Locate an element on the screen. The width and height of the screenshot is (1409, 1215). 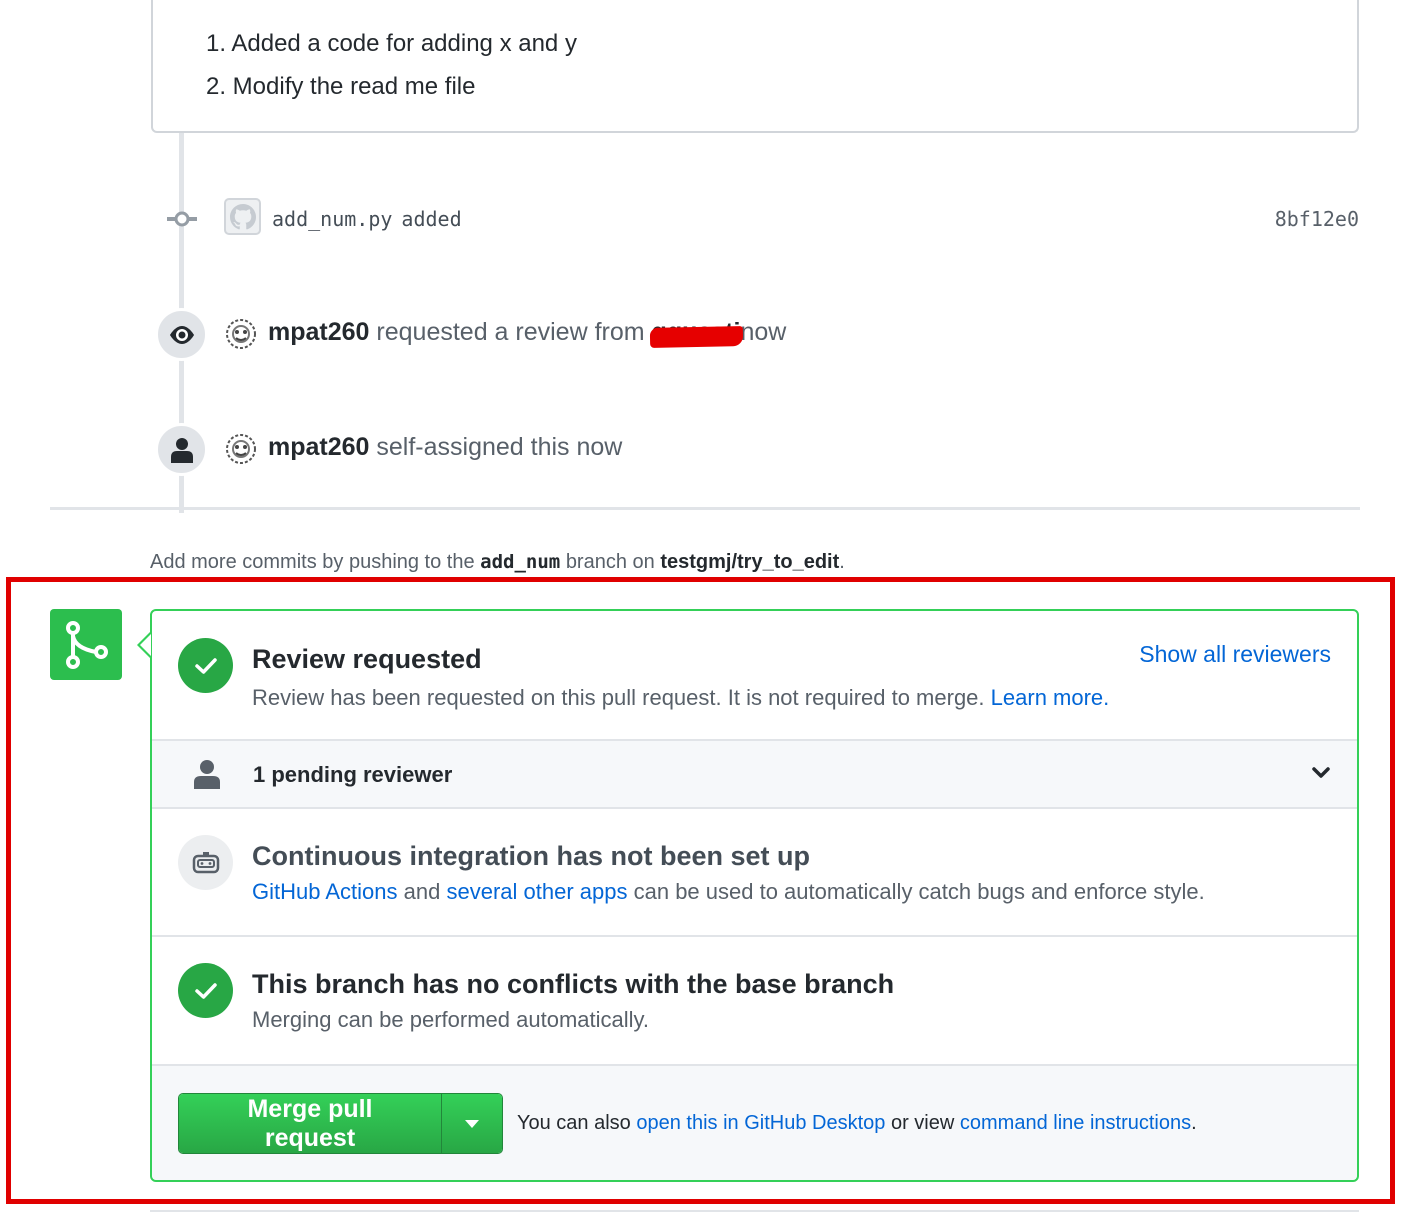
github-octocat-icon is located at coordinates (242, 216).